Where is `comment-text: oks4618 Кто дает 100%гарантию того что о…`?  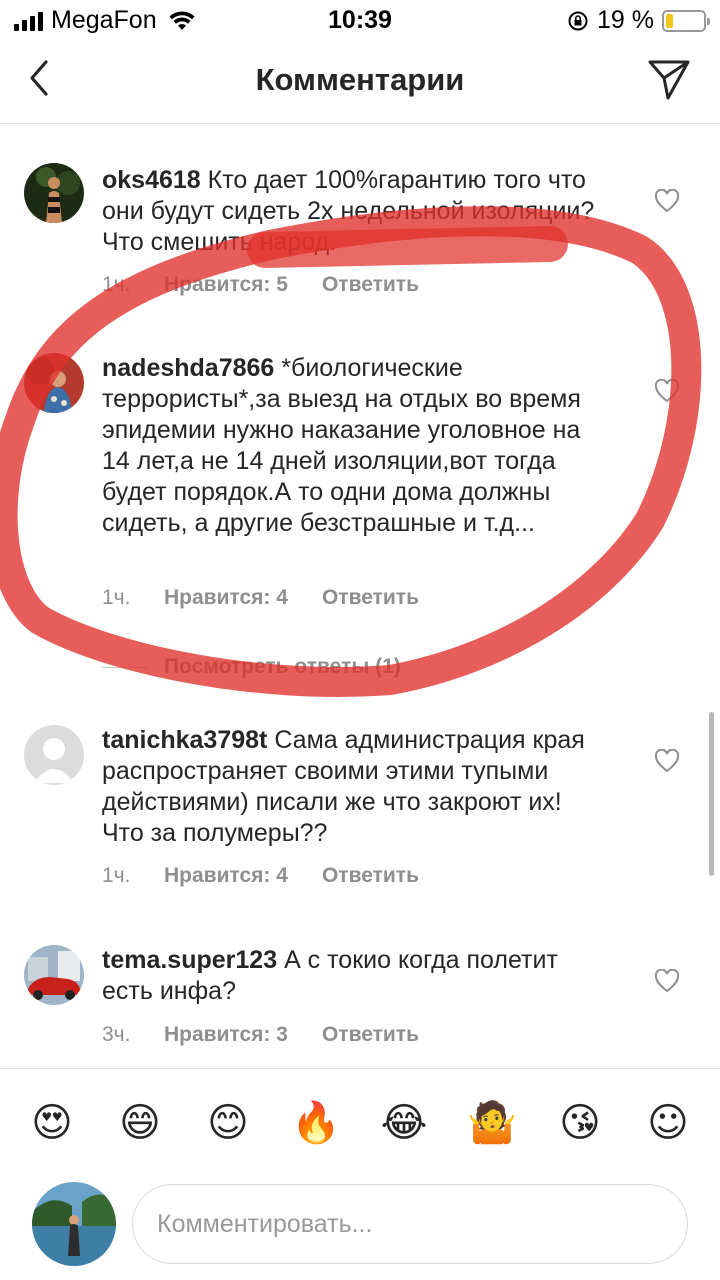
comment-text: oks4618 Кто дает 100%гарантию того что о… is located at coordinates (352, 211).